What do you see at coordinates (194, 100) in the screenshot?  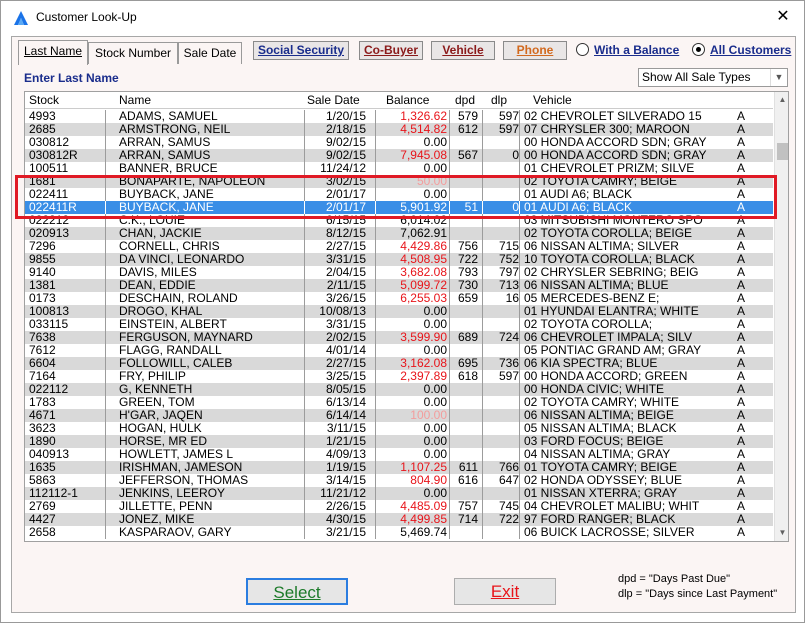 I see `column-header-name: Name` at bounding box center [194, 100].